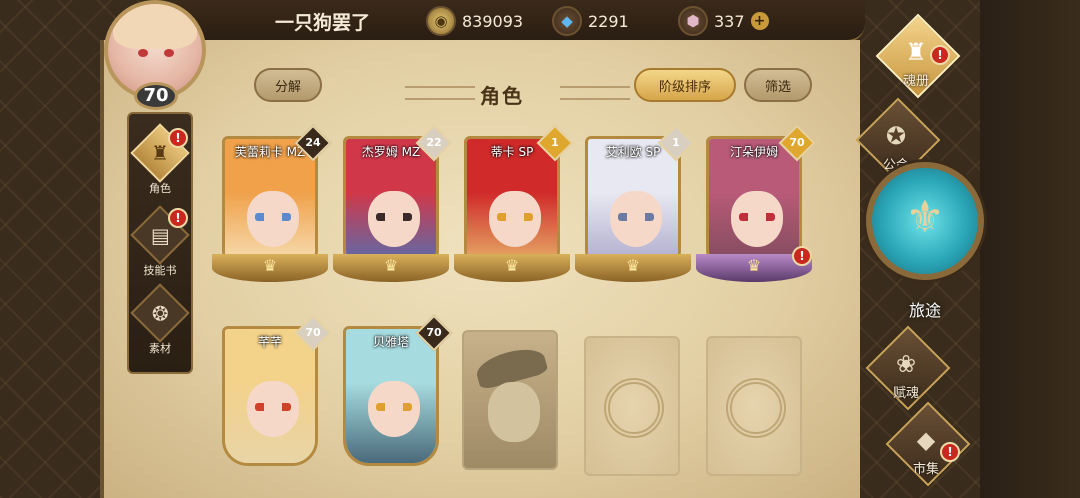 The height and width of the screenshot is (498, 1080). I want to click on crystal-counter: ◆ 2291, so click(590, 21).